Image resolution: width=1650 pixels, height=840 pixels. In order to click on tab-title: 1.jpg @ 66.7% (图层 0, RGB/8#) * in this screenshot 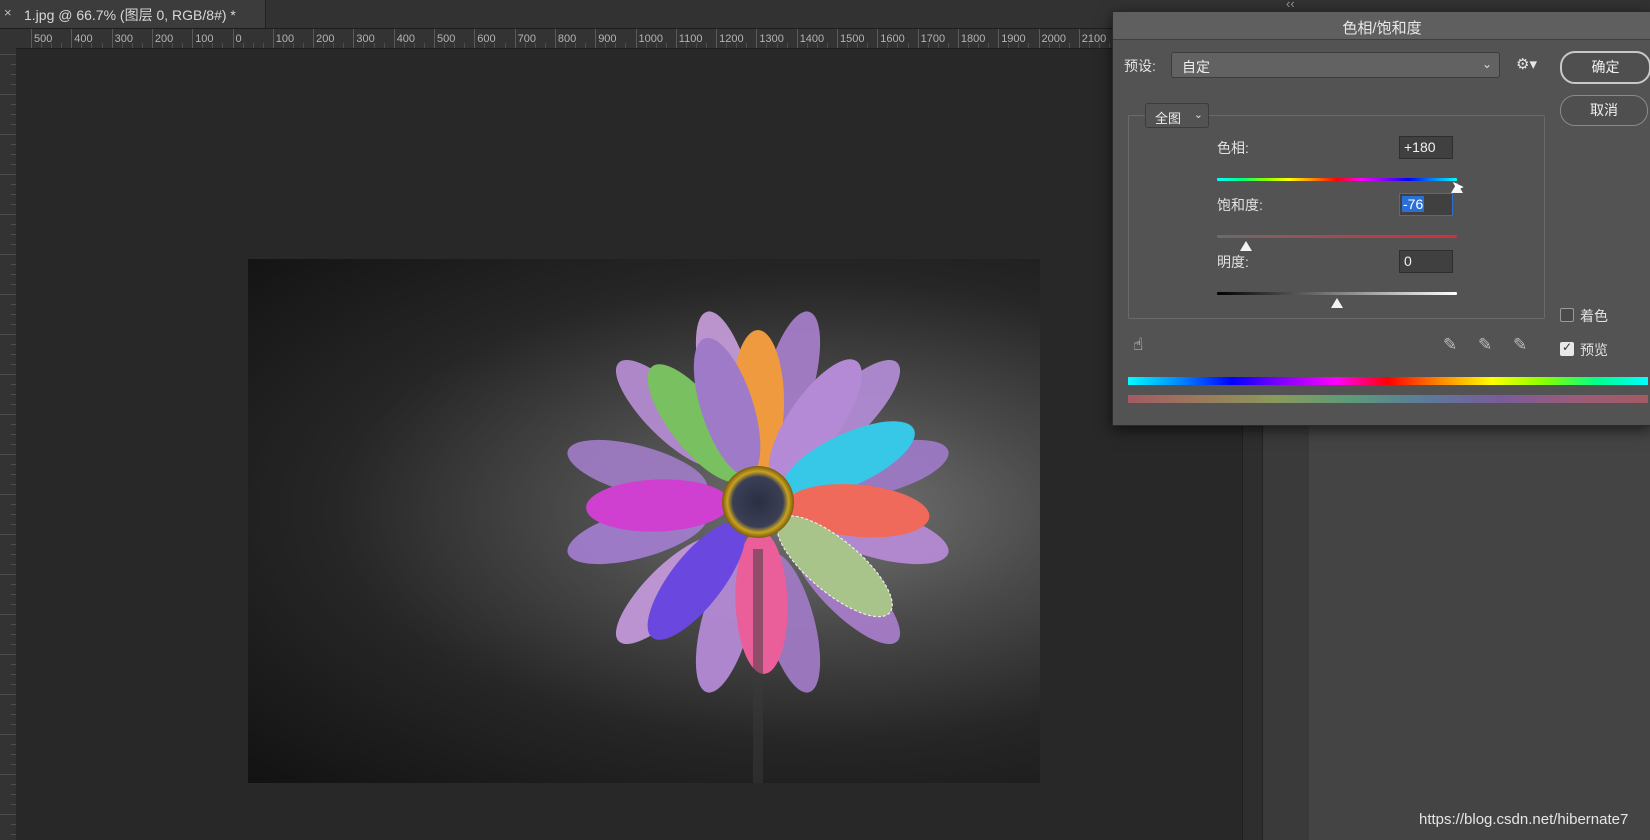, I will do `click(130, 15)`.